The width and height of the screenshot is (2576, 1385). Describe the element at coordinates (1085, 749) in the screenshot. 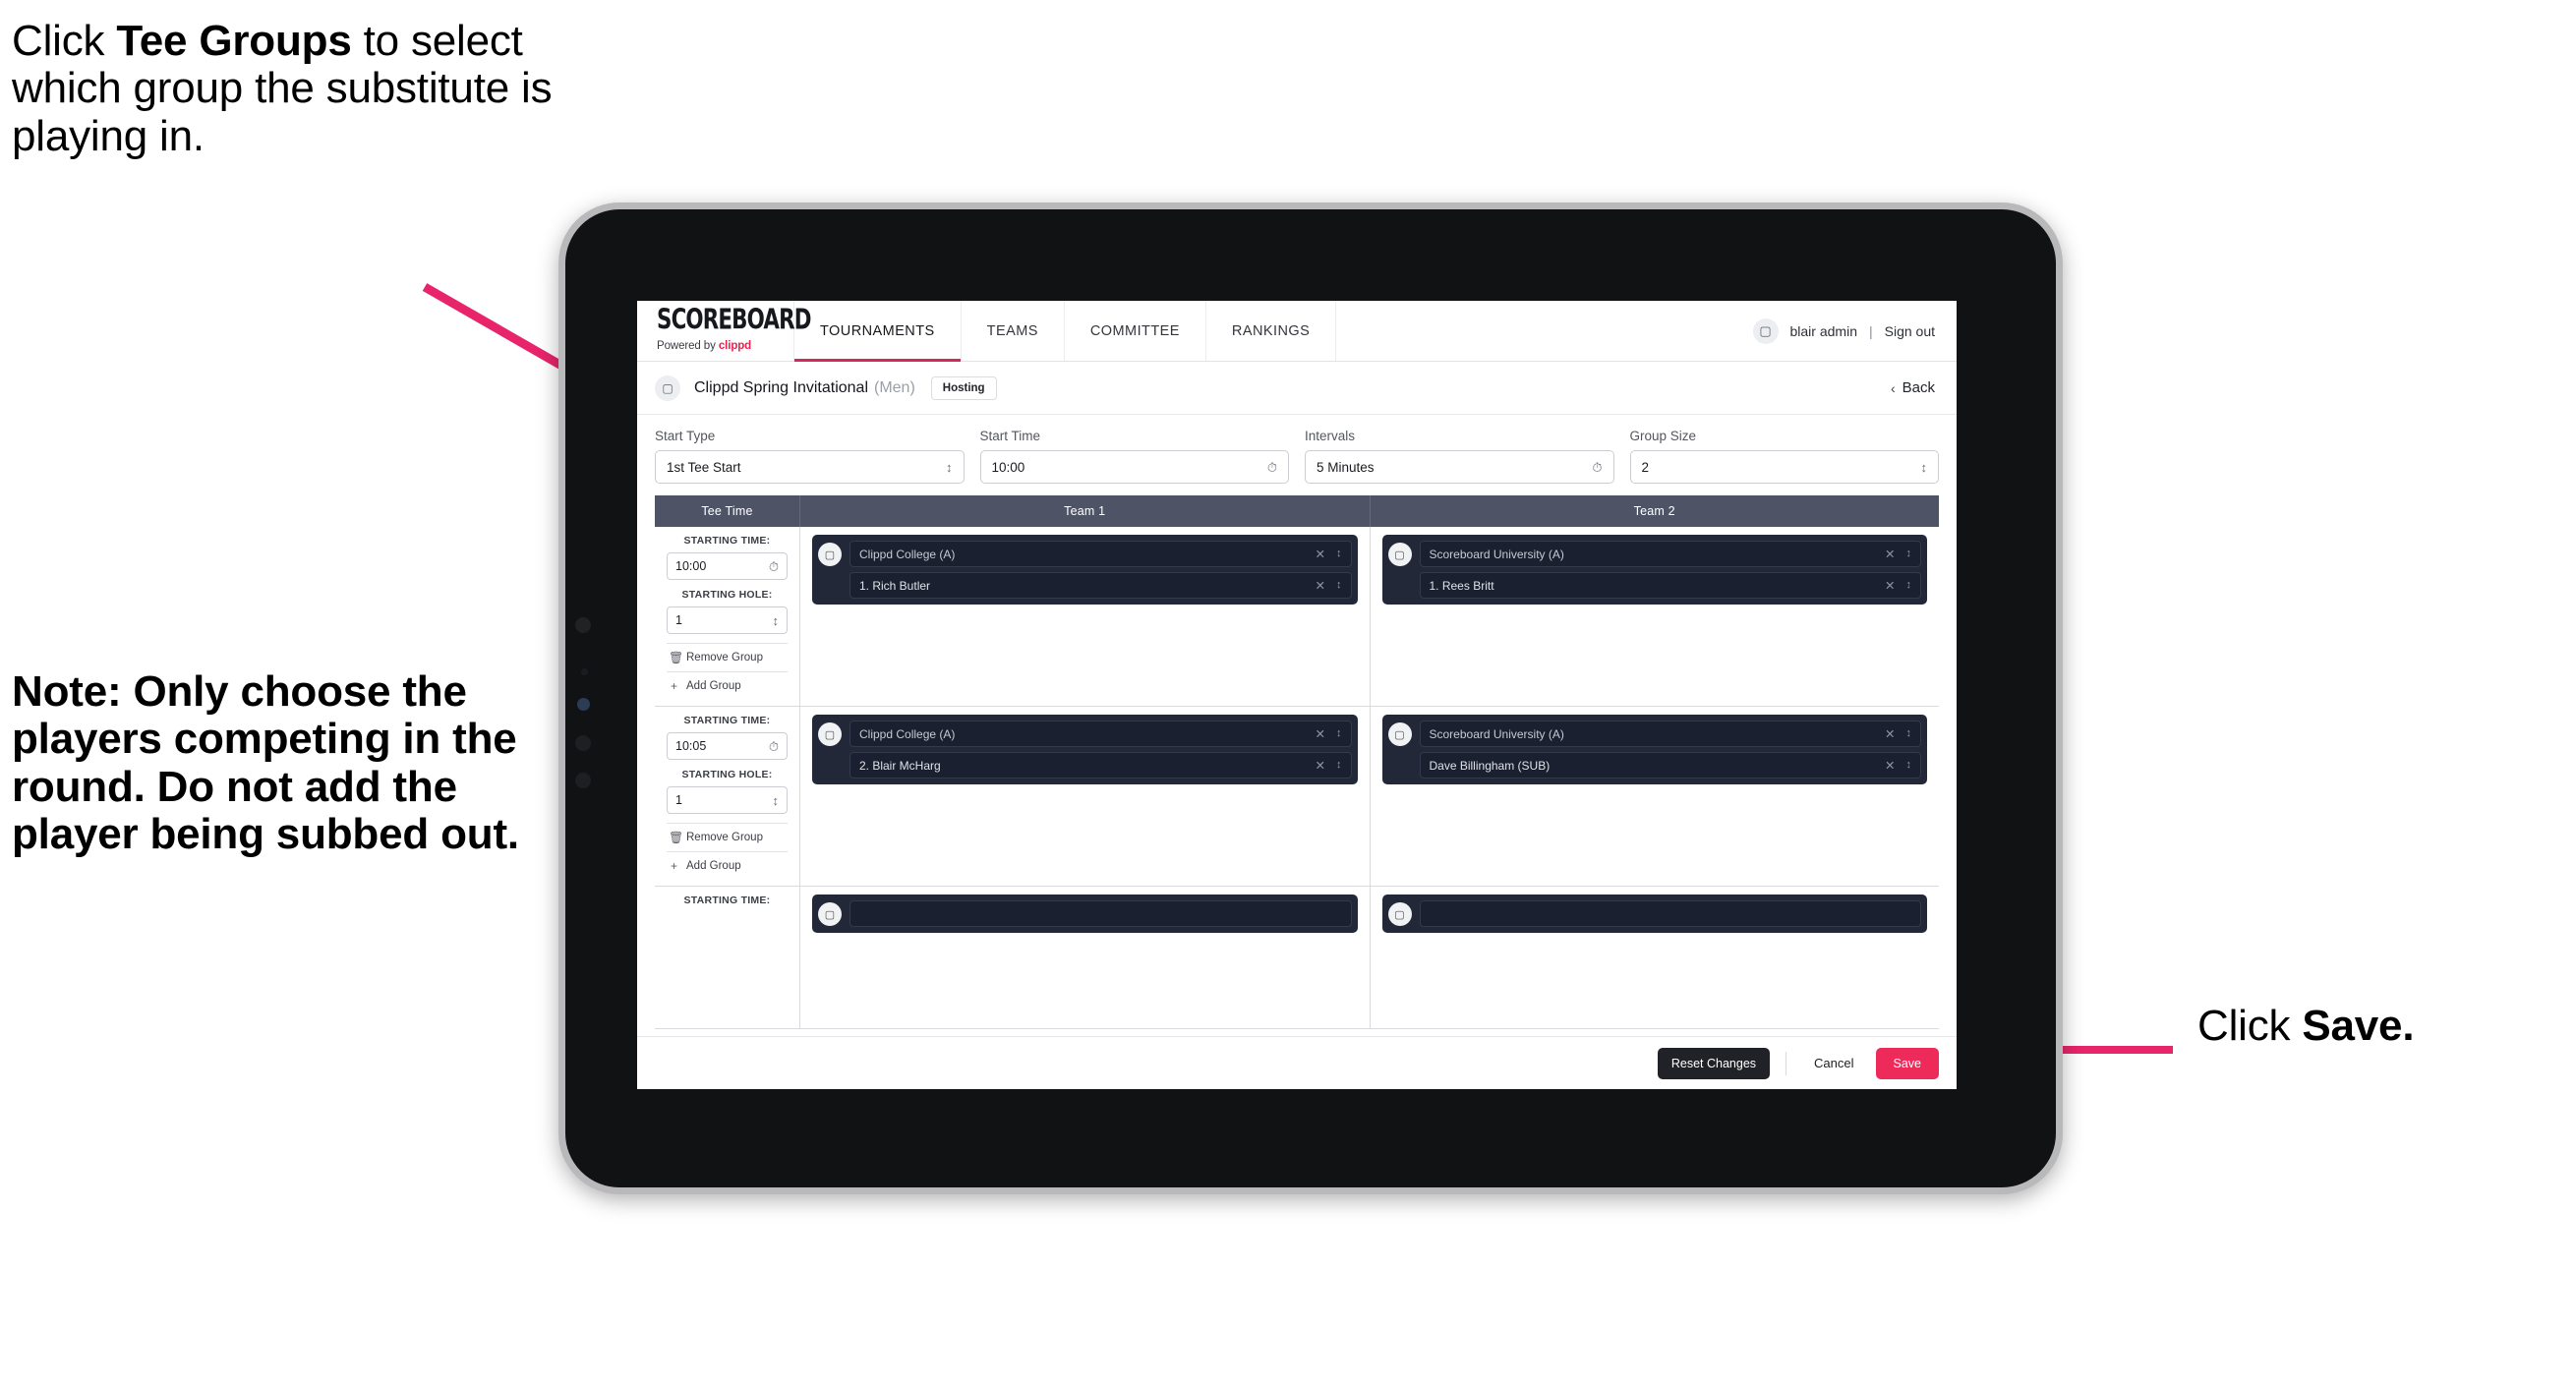

I see `tee-group-card: ▢ Clippd College (A) ✕ ↕ 2. Blair McHarg` at that location.